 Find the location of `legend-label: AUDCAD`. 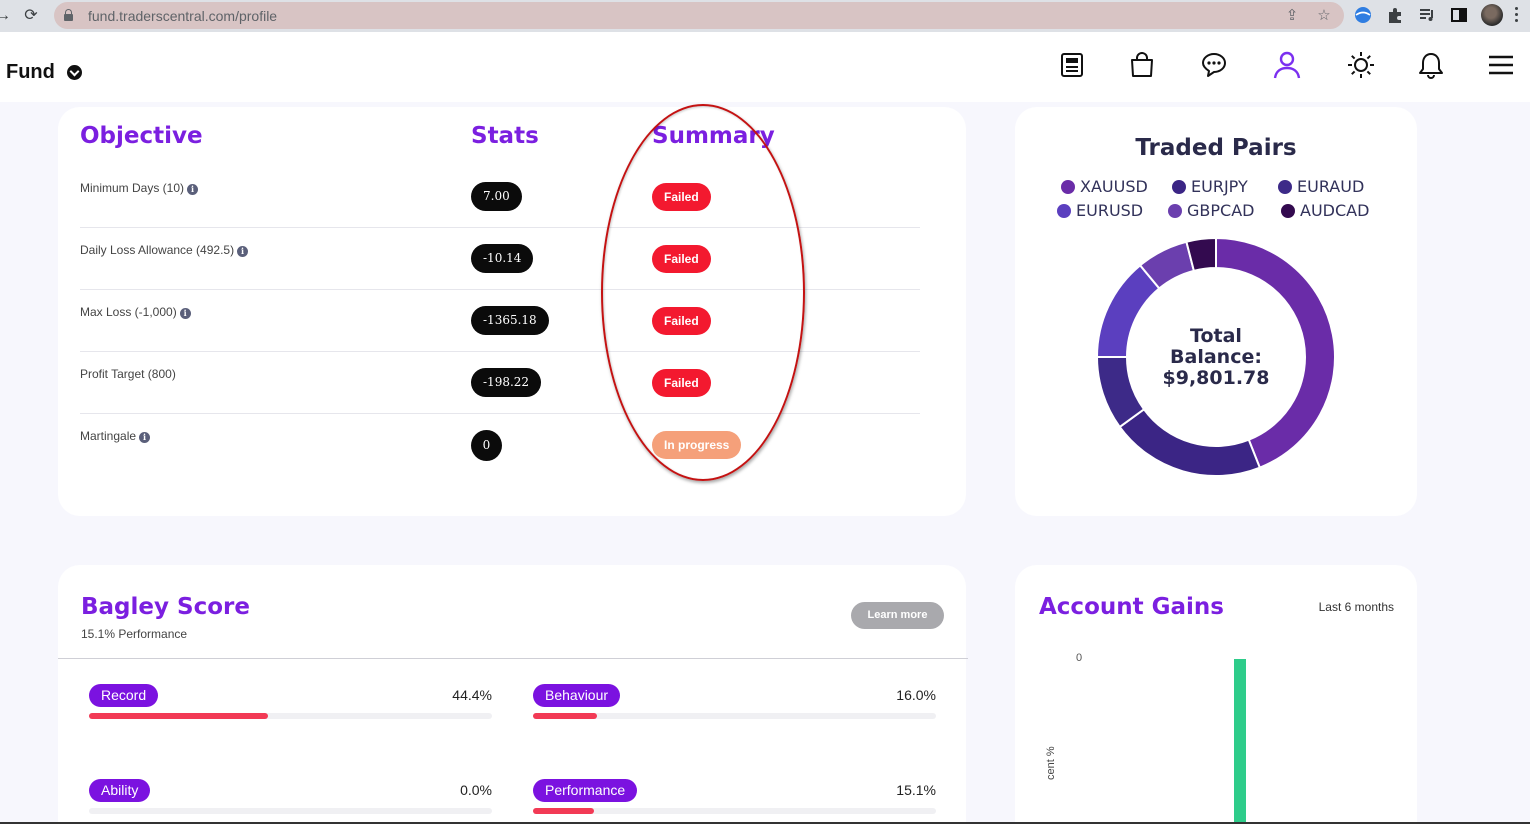

legend-label: AUDCAD is located at coordinates (1335, 210).